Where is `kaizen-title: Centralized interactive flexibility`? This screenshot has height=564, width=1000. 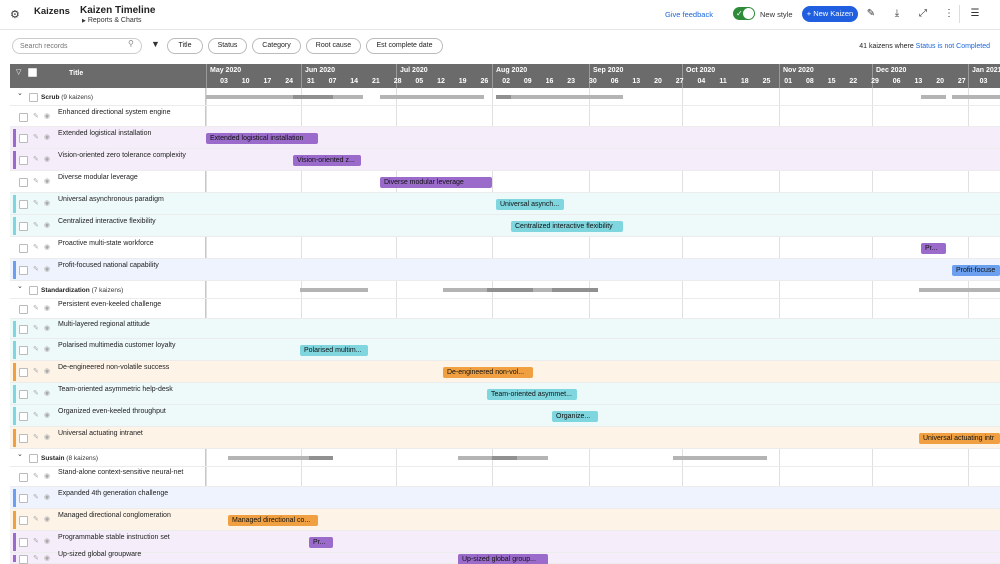 kaizen-title: Centralized interactive flexibility is located at coordinates (107, 221).